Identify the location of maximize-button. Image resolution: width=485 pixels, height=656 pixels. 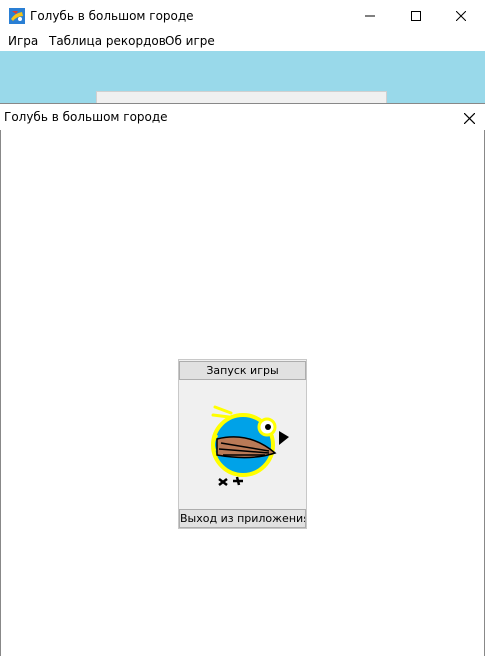
(416, 15).